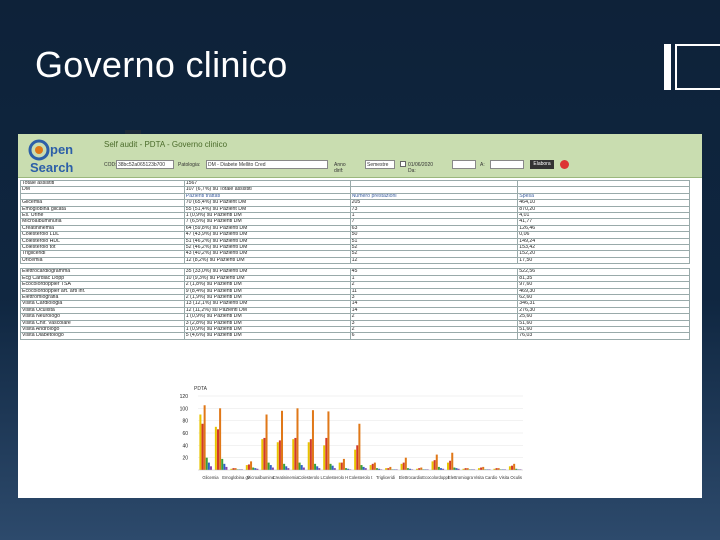 The width and height of the screenshot is (720, 540). Describe the element at coordinates (434, 336) in the screenshot. I see `table-cell: 6` at that location.